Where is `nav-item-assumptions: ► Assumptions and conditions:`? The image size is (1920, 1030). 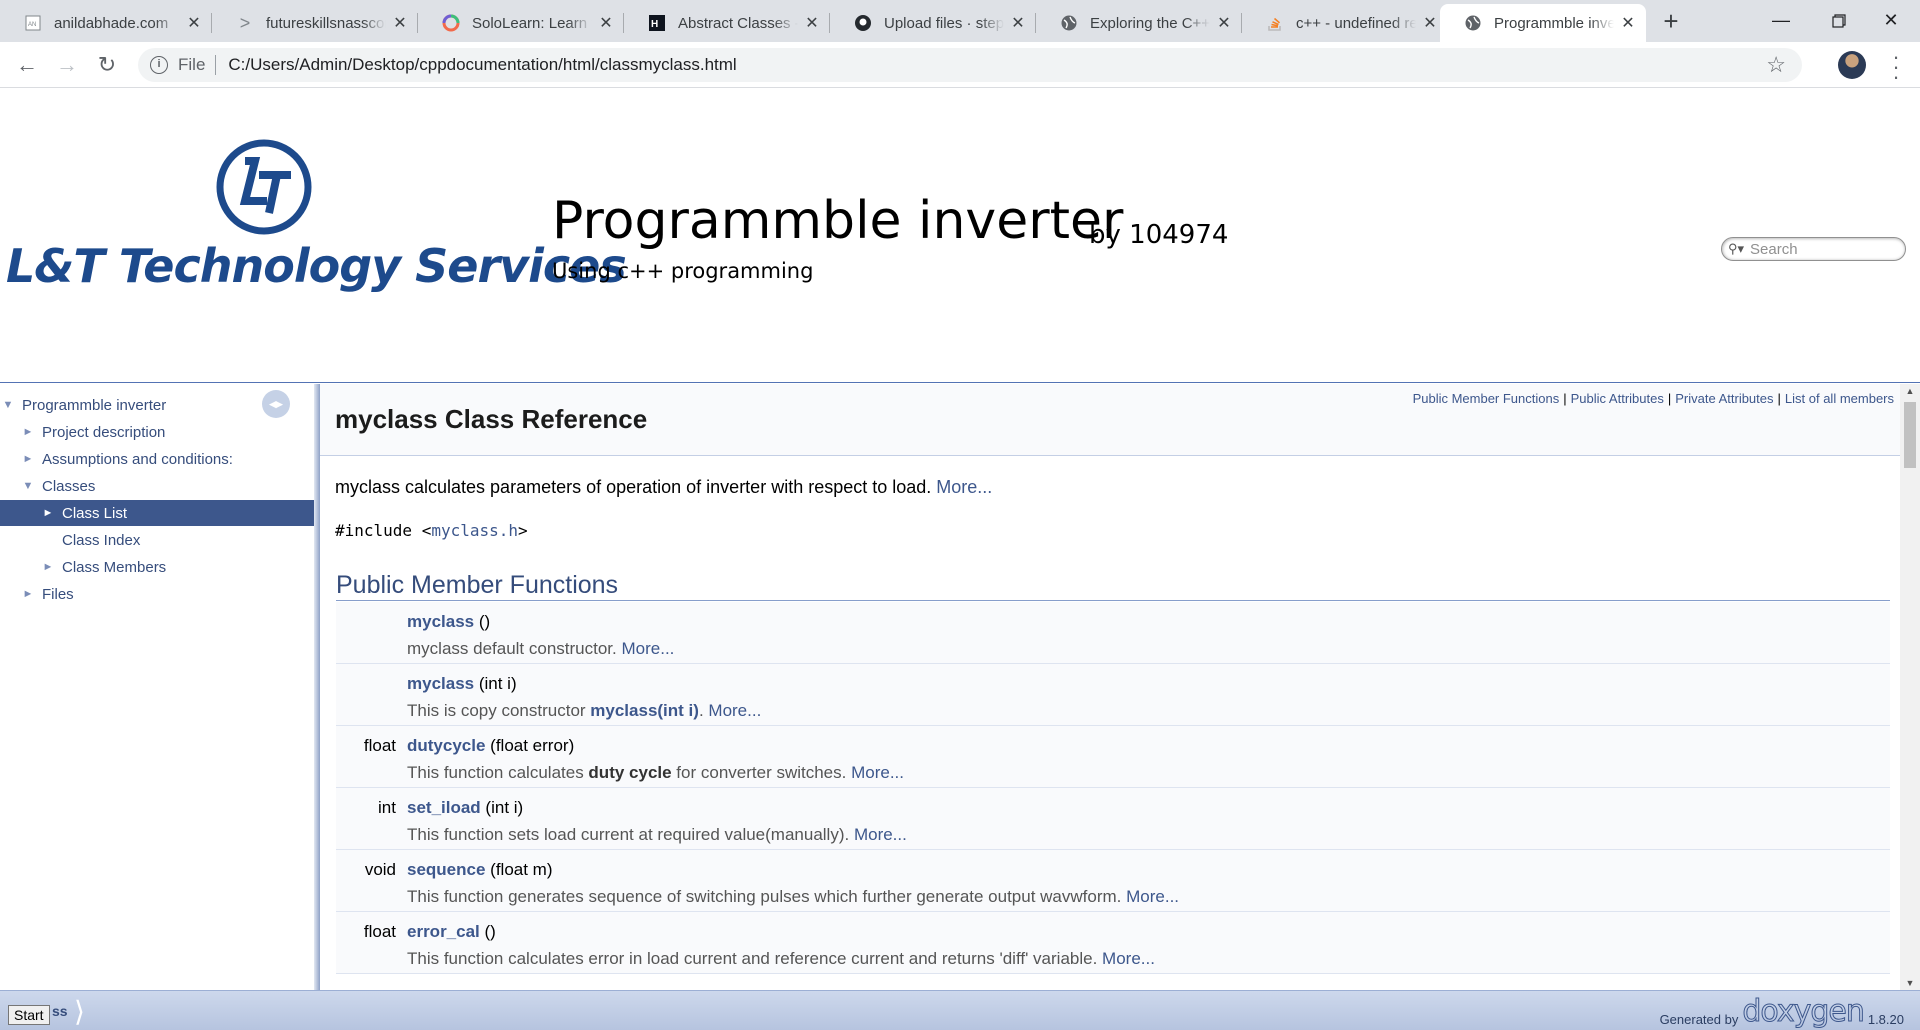 nav-item-assumptions: ► Assumptions and conditions: is located at coordinates (157, 459).